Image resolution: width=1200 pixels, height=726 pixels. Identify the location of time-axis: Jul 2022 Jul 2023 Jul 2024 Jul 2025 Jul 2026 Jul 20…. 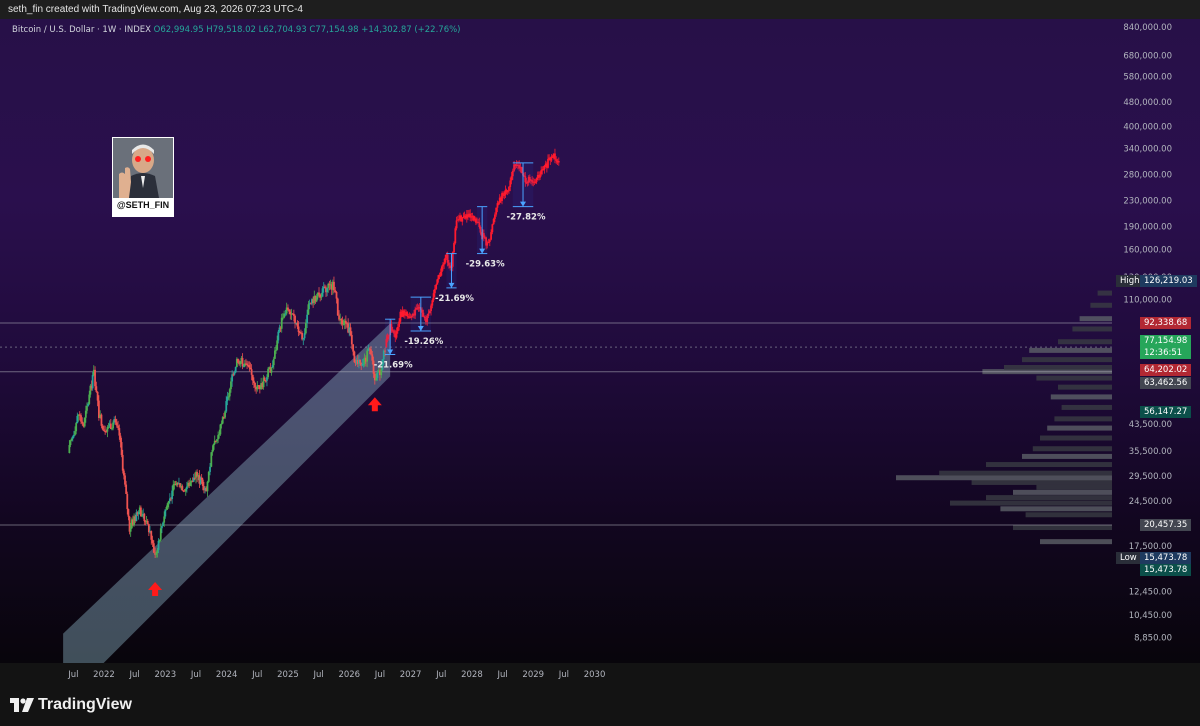
(600, 673).